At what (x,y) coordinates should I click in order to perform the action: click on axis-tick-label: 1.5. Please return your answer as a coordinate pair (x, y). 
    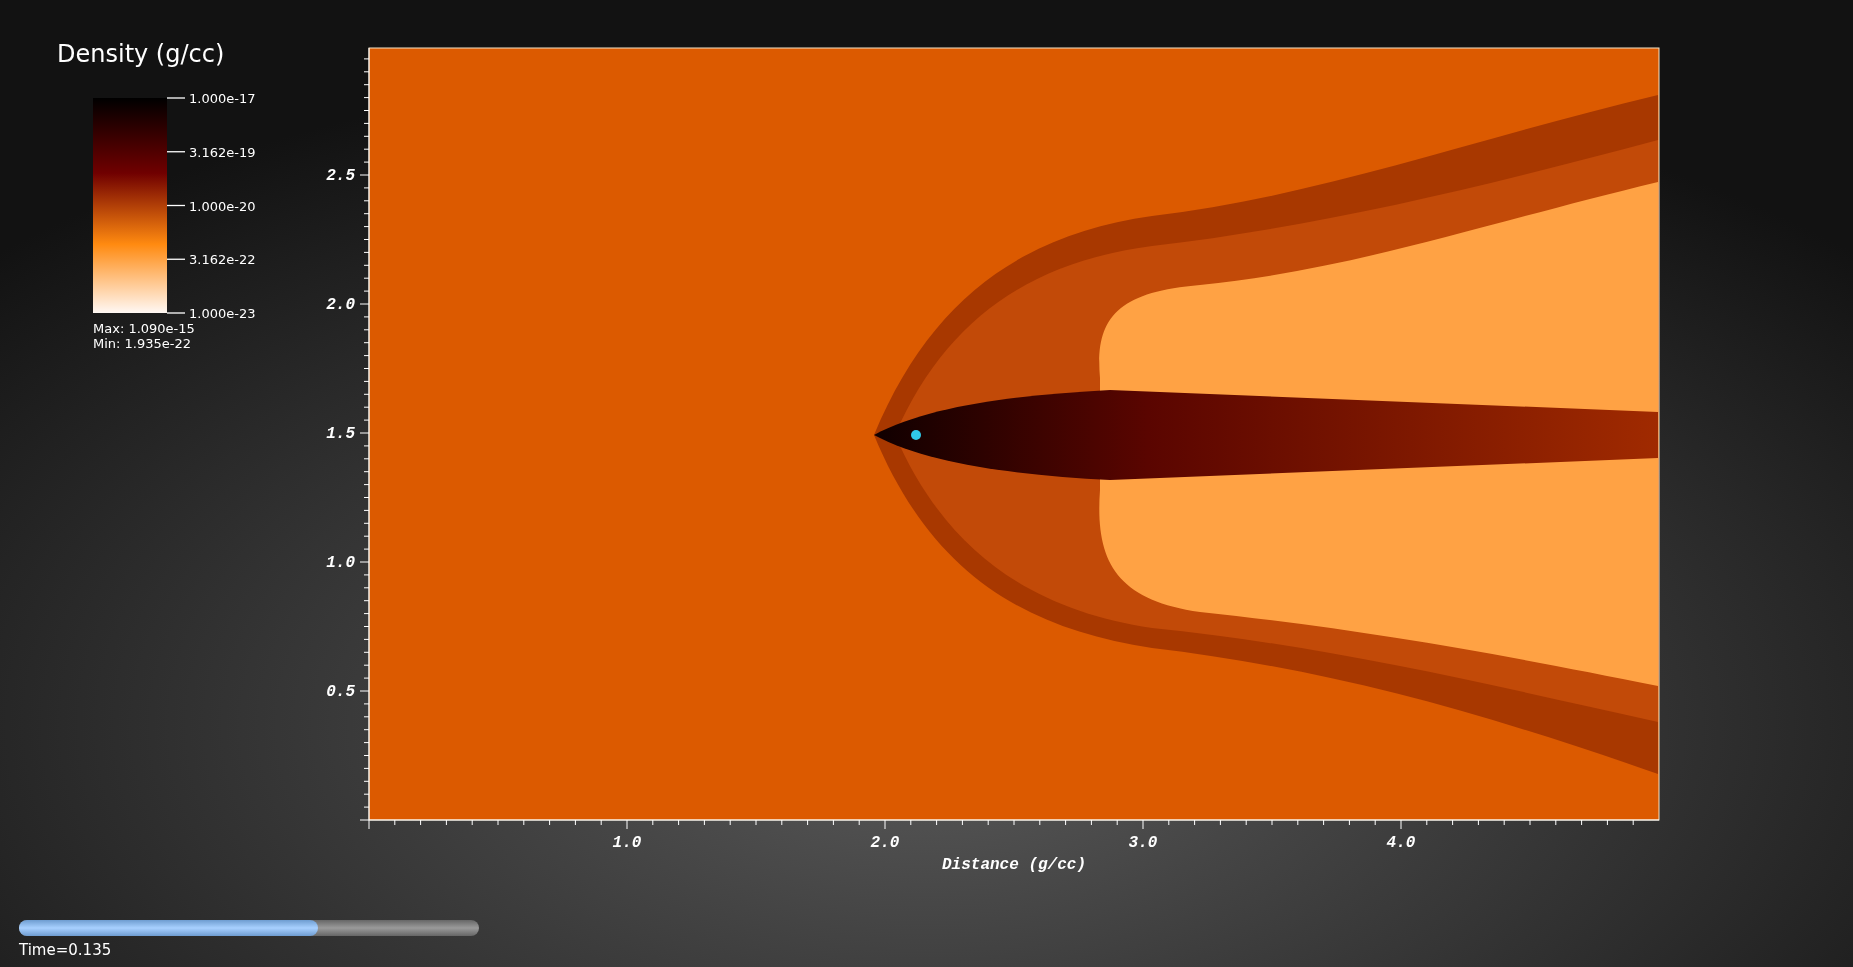
    Looking at the image, I should click on (340, 434).